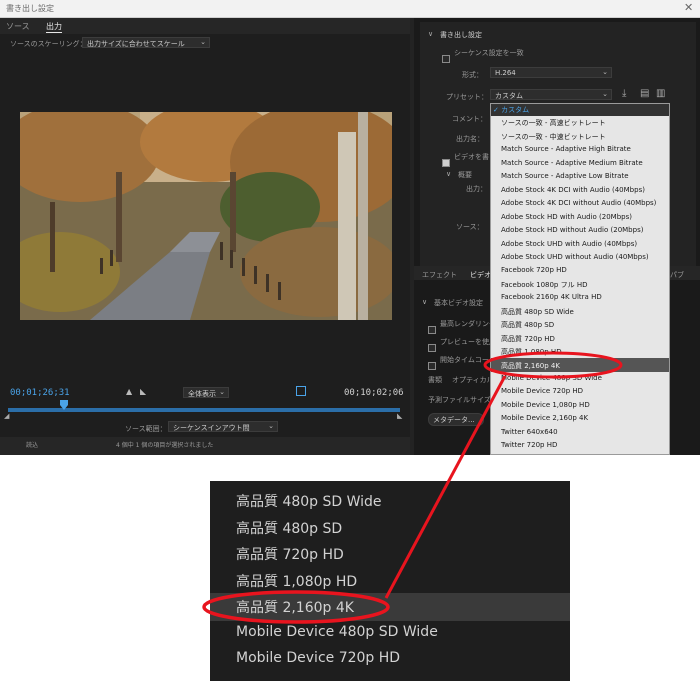  What do you see at coordinates (202, 394) in the screenshot?
I see `fit-select-value: 全体表示` at bounding box center [202, 394].